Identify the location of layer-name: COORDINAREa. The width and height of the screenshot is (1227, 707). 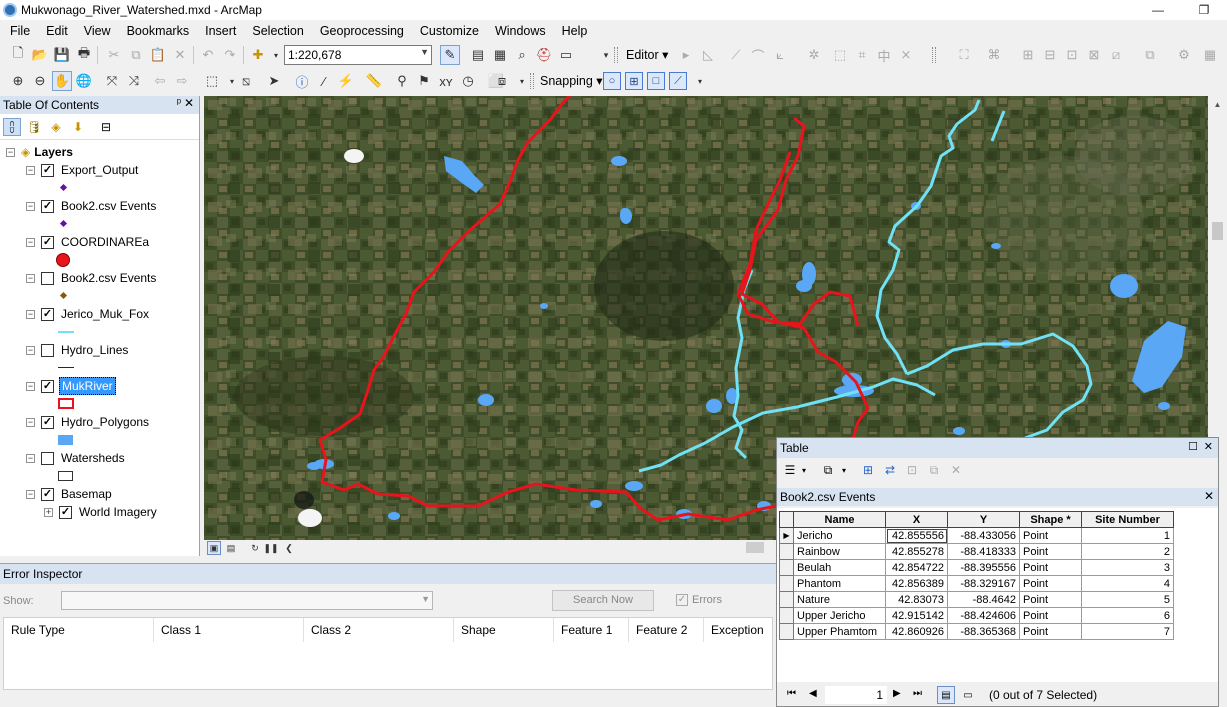
(105, 242).